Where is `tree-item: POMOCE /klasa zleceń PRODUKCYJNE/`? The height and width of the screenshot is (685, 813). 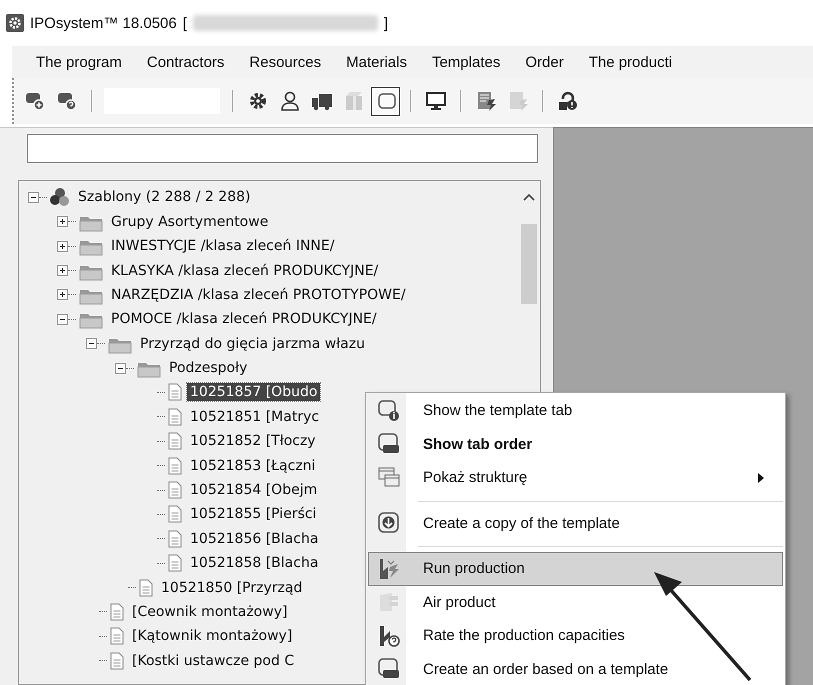
tree-item: POMOCE /klasa zleceń PRODUKCYJNE/ is located at coordinates (244, 319).